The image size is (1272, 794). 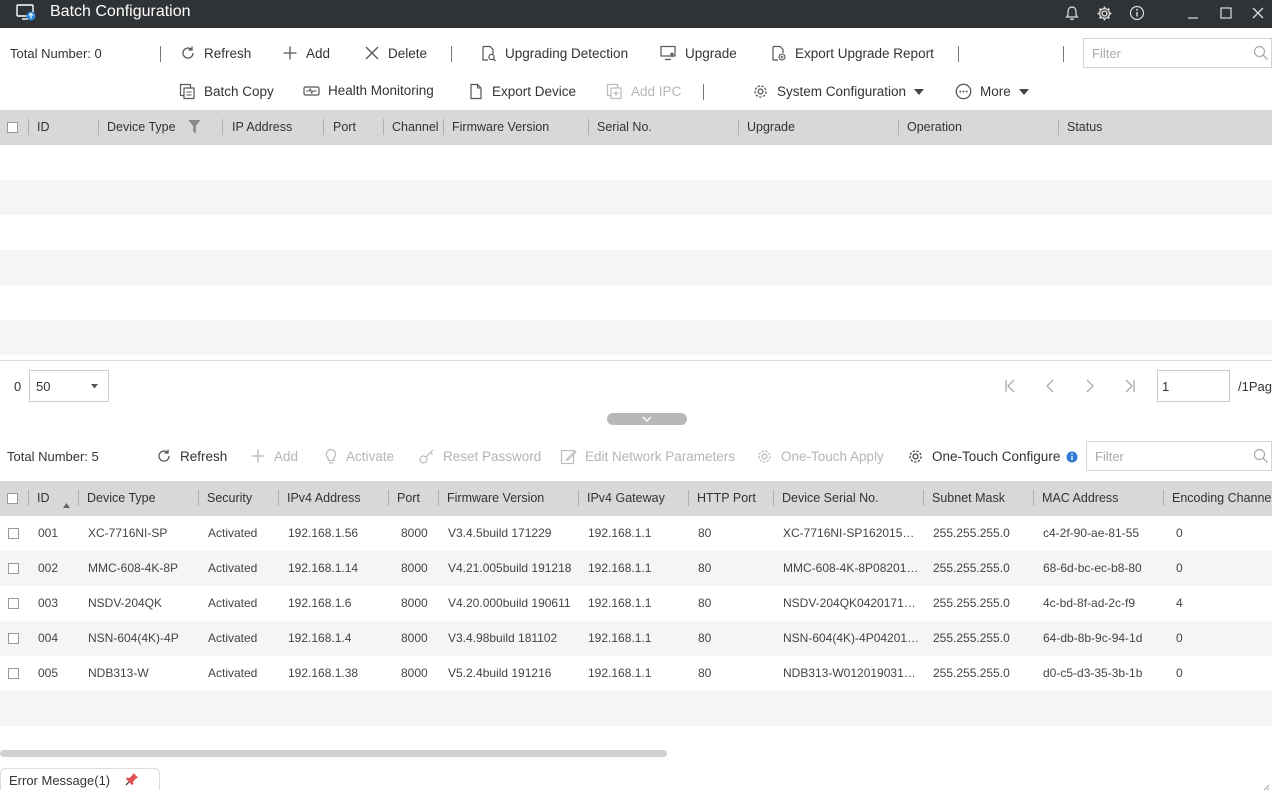 What do you see at coordinates (1091, 533) in the screenshot?
I see `cell-mac-address: c4-2f-90-ae-81-55` at bounding box center [1091, 533].